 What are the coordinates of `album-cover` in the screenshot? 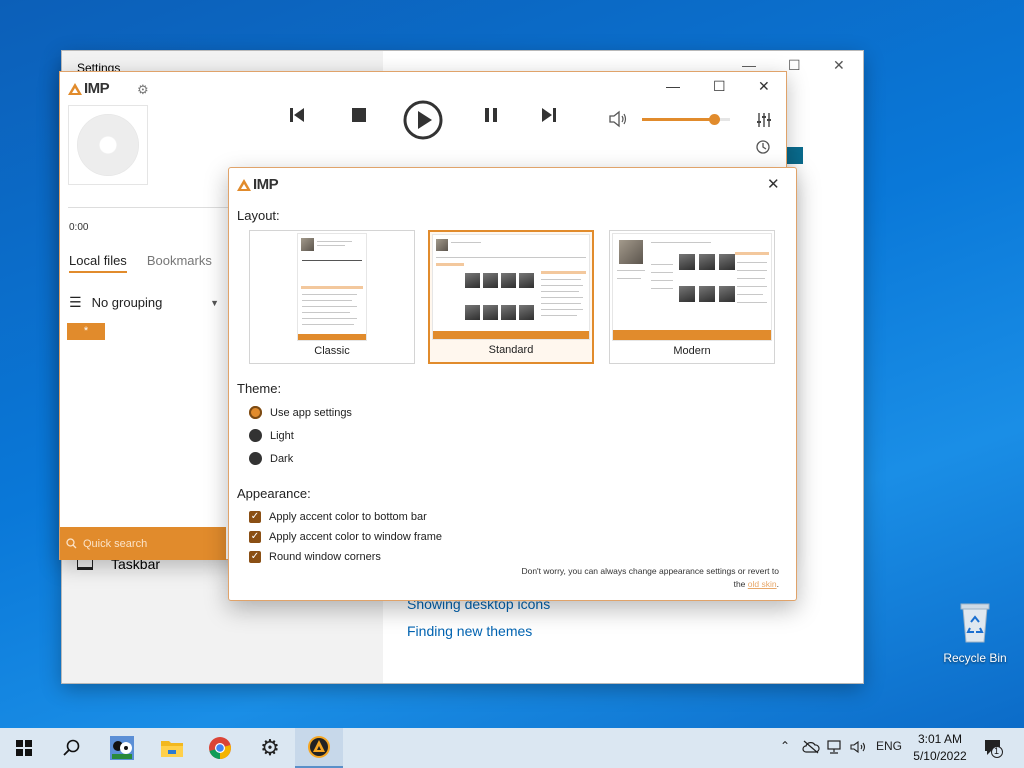 It's located at (108, 145).